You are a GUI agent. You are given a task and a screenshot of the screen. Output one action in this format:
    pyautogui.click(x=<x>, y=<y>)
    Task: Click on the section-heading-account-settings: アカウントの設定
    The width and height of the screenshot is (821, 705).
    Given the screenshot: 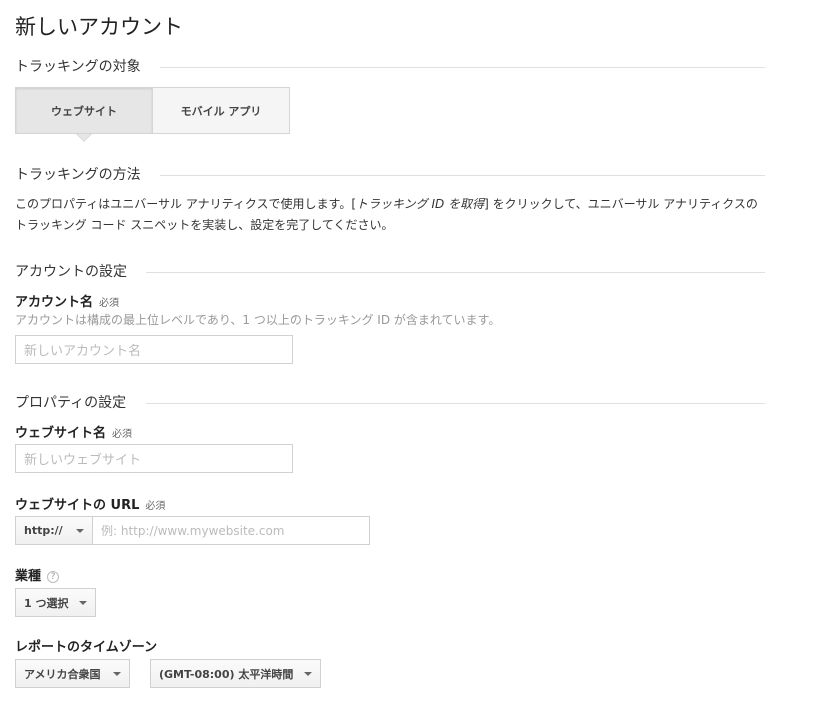 What is the action you would take?
    pyautogui.click(x=71, y=272)
    